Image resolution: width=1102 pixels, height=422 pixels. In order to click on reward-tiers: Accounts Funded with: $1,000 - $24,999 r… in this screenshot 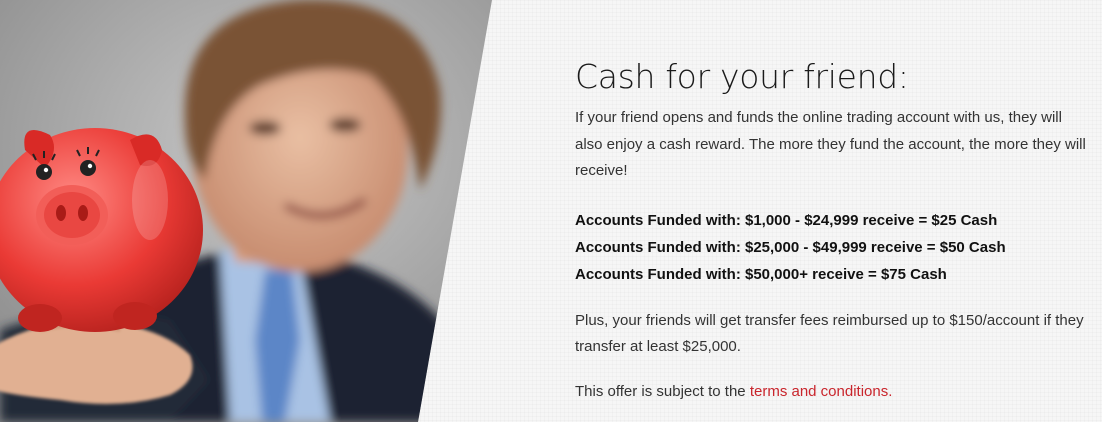, I will do `click(832, 247)`.